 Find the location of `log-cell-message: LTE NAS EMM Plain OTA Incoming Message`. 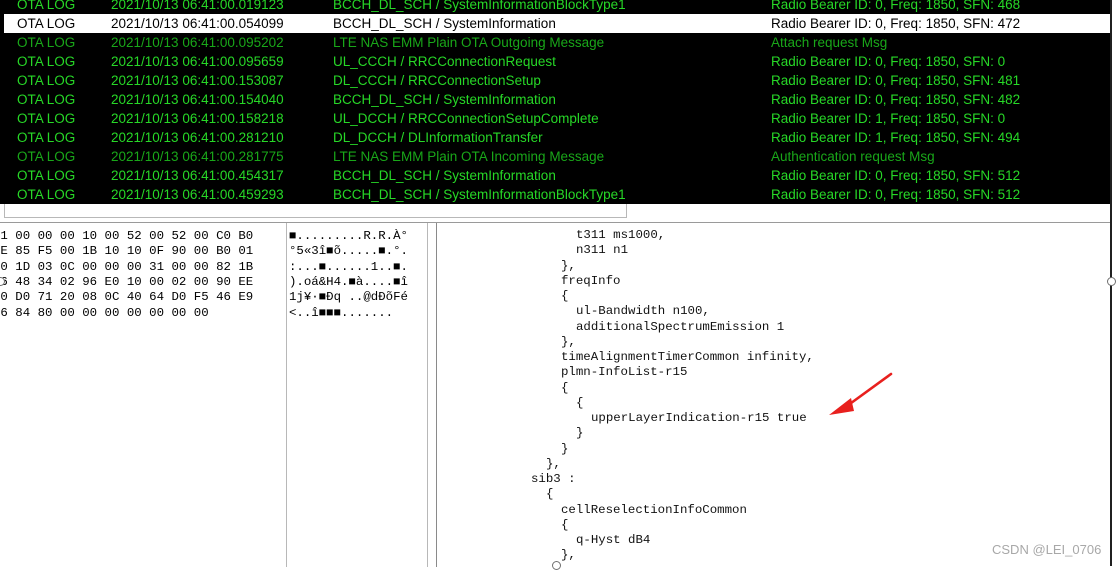

log-cell-message: LTE NAS EMM Plain OTA Incoming Message is located at coordinates (469, 156).